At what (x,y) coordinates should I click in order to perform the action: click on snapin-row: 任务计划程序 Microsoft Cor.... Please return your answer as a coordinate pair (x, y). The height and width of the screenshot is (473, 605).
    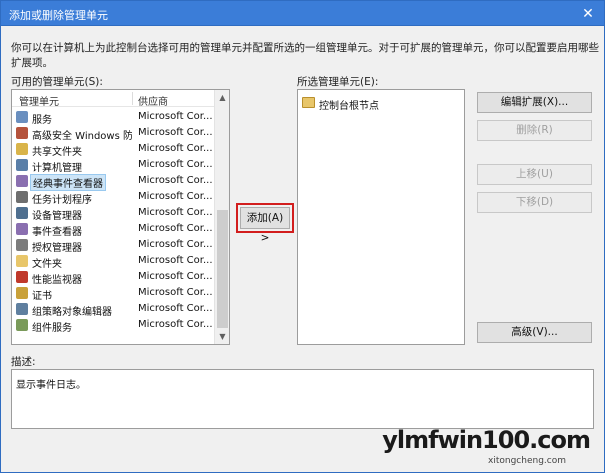
    Looking at the image, I should click on (114, 197).